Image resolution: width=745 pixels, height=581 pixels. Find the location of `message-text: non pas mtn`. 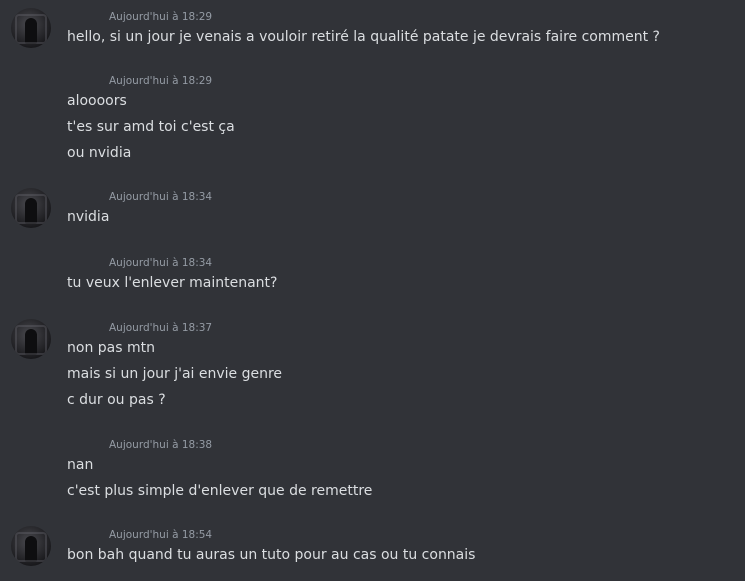

message-text: non pas mtn is located at coordinates (111, 348).